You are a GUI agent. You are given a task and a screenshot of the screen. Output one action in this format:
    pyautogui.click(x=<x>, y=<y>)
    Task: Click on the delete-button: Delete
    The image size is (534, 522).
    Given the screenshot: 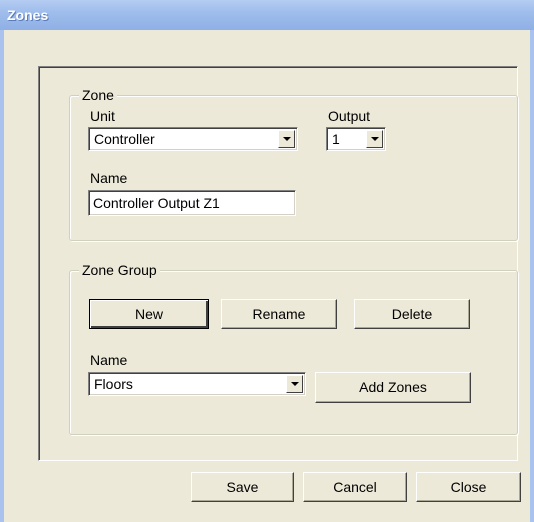 What is the action you would take?
    pyautogui.click(x=412, y=314)
    